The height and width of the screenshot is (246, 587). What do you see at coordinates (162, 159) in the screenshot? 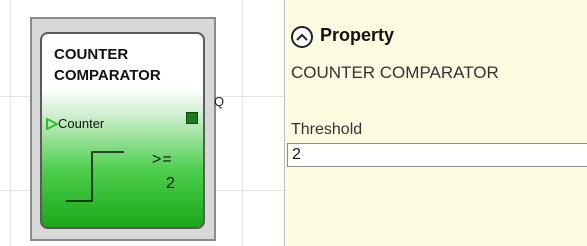
I see `comparison-operator: >=` at bounding box center [162, 159].